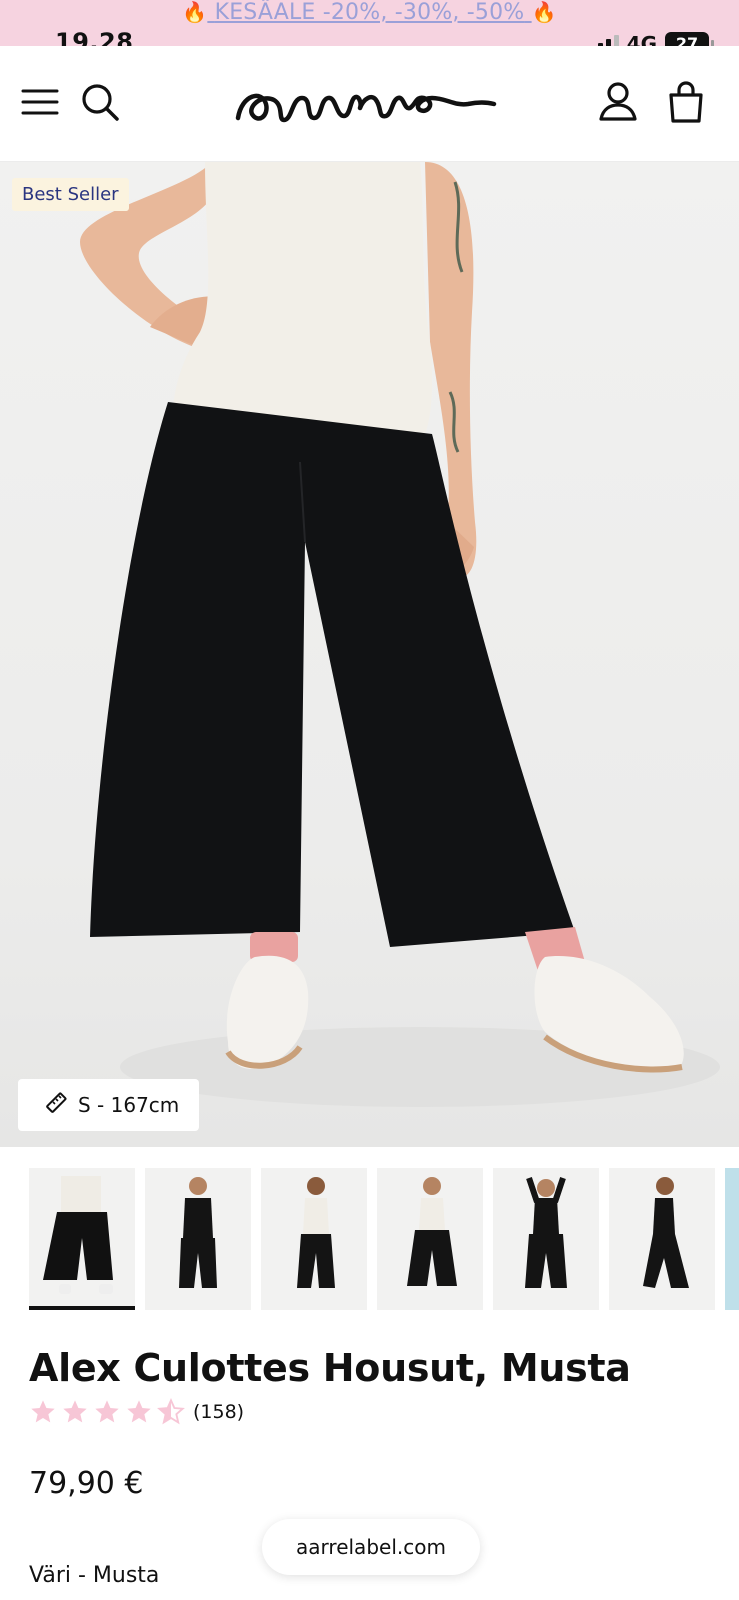 The height and width of the screenshot is (1600, 739). I want to click on best-seller-badge: Best Seller, so click(70, 194).